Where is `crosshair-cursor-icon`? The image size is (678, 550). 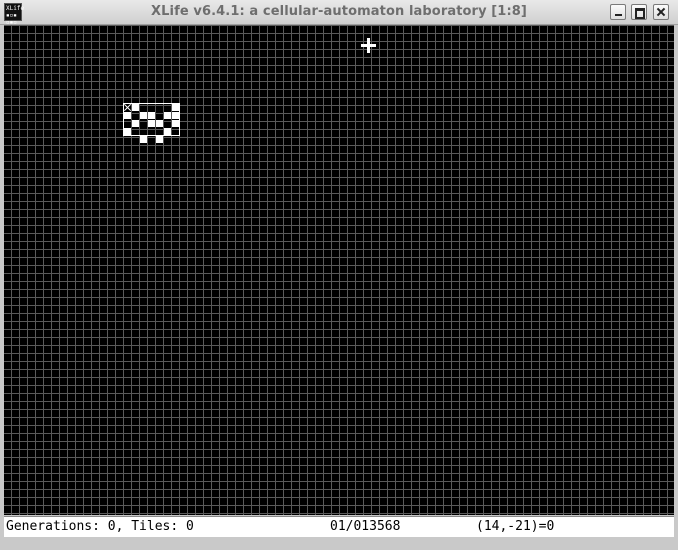
crosshair-cursor-icon is located at coordinates (368, 45).